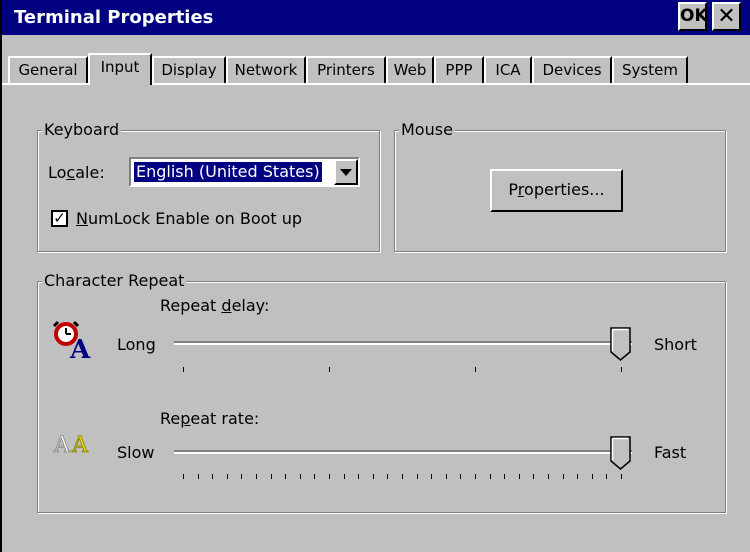 This screenshot has height=552, width=750. Describe the element at coordinates (82, 129) in the screenshot. I see `keyboard-group-label: Keyboard` at that location.